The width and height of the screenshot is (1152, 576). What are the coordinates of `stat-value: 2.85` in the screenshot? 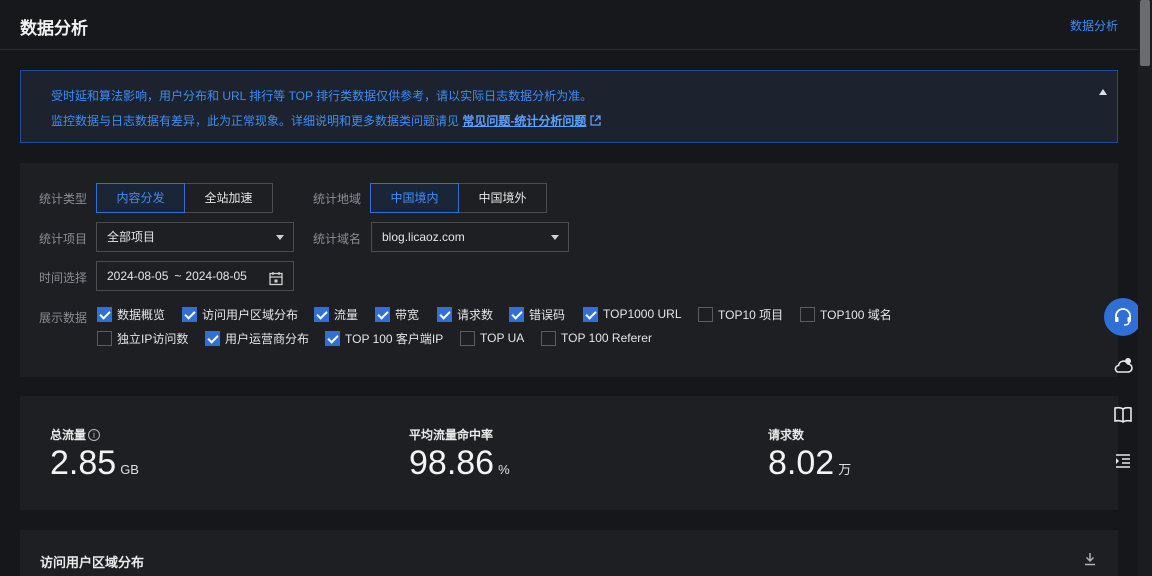 It's located at (83, 463).